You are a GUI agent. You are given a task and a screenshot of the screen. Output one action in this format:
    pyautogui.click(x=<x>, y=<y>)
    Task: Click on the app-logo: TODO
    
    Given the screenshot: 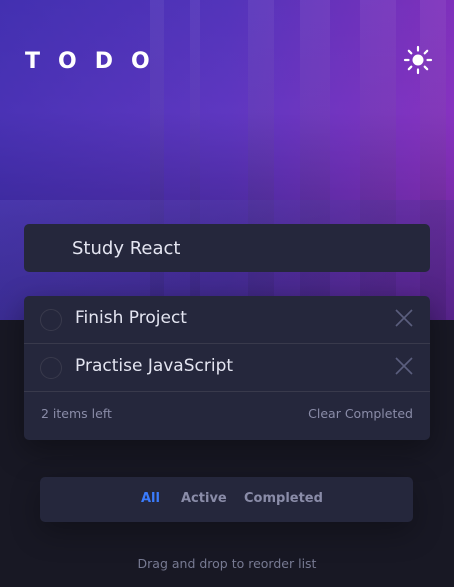 What is the action you would take?
    pyautogui.click(x=96, y=61)
    